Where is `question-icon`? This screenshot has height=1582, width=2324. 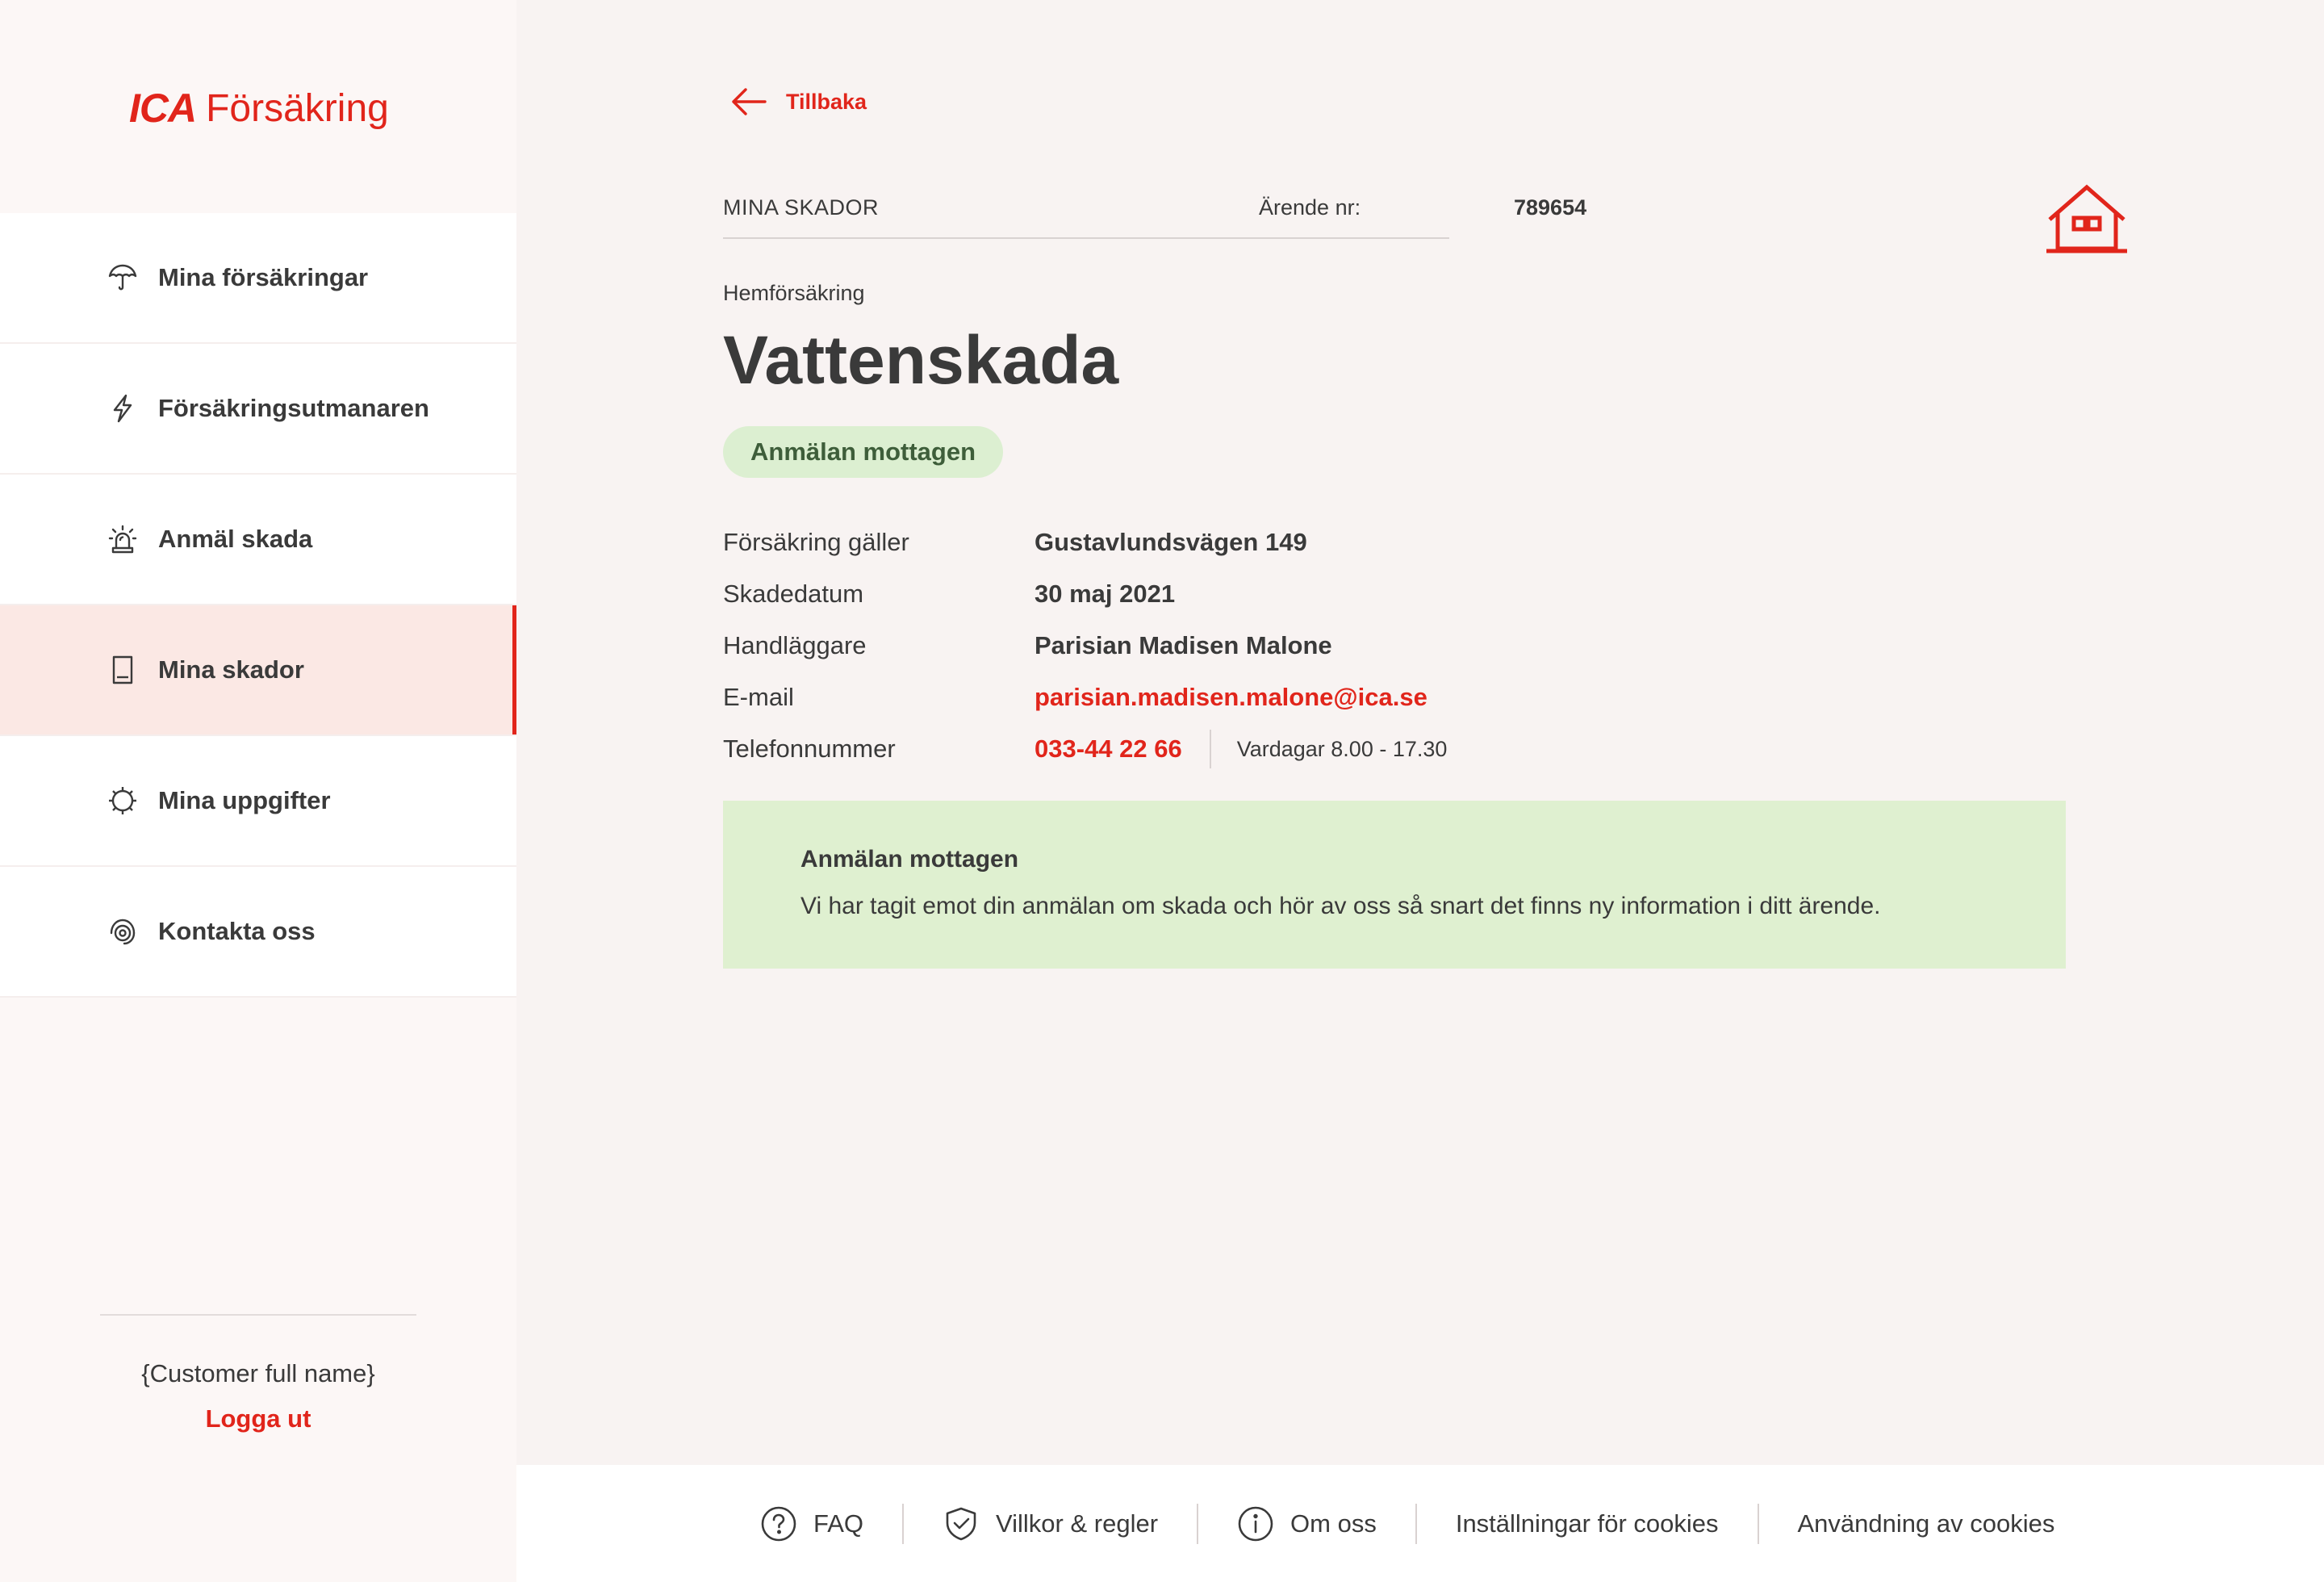 question-icon is located at coordinates (778, 1523).